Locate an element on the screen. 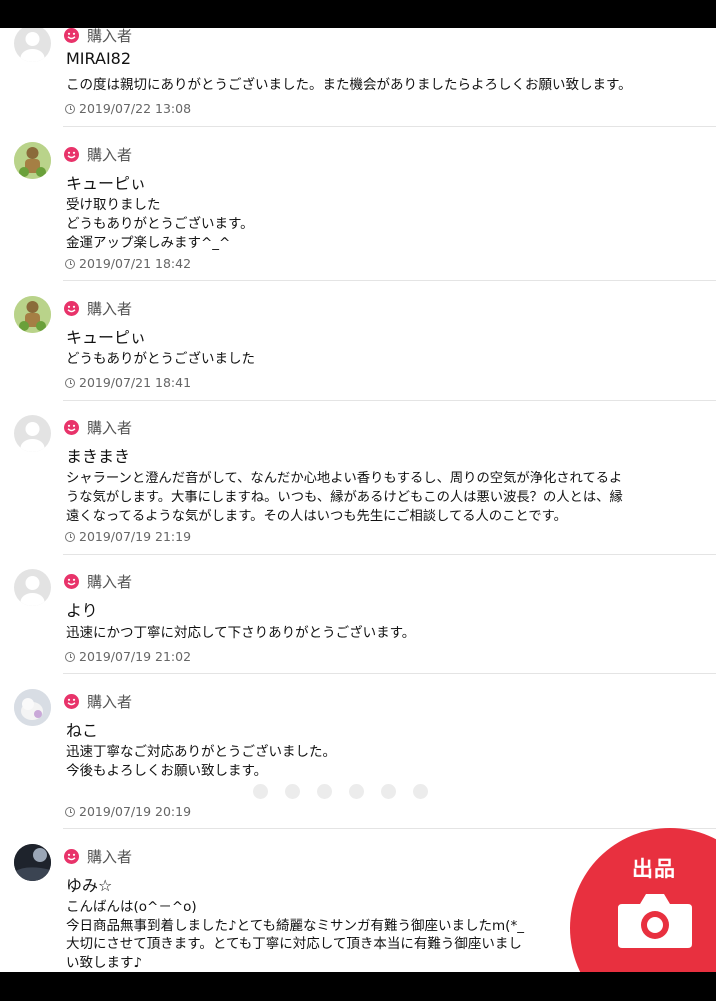 The width and height of the screenshot is (716, 1001). loading-indicator is located at coordinates (340, 791).